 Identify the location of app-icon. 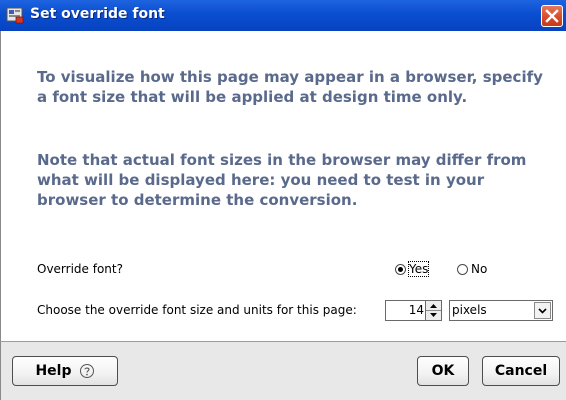
(15, 15).